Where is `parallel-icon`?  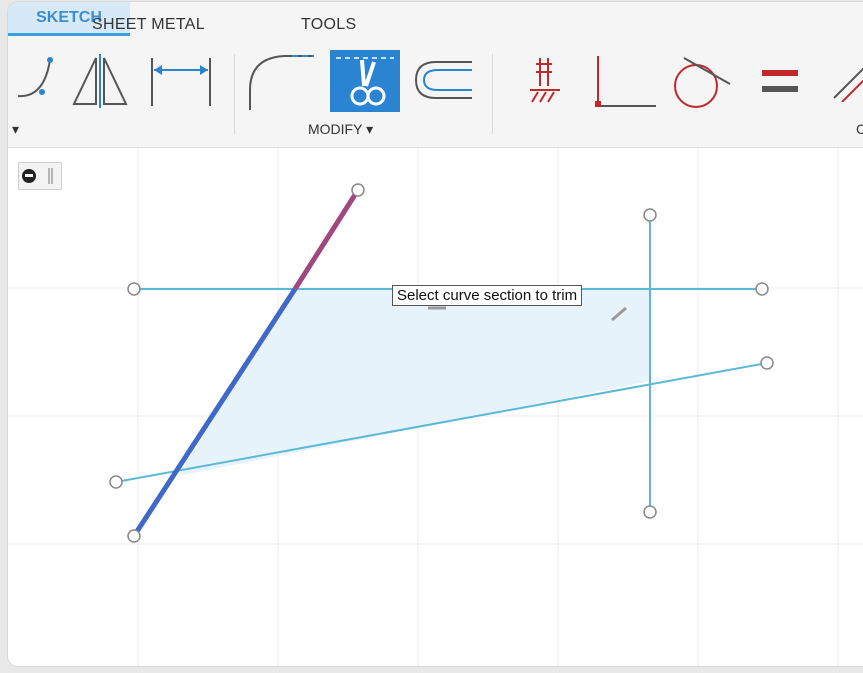 parallel-icon is located at coordinates (847, 79).